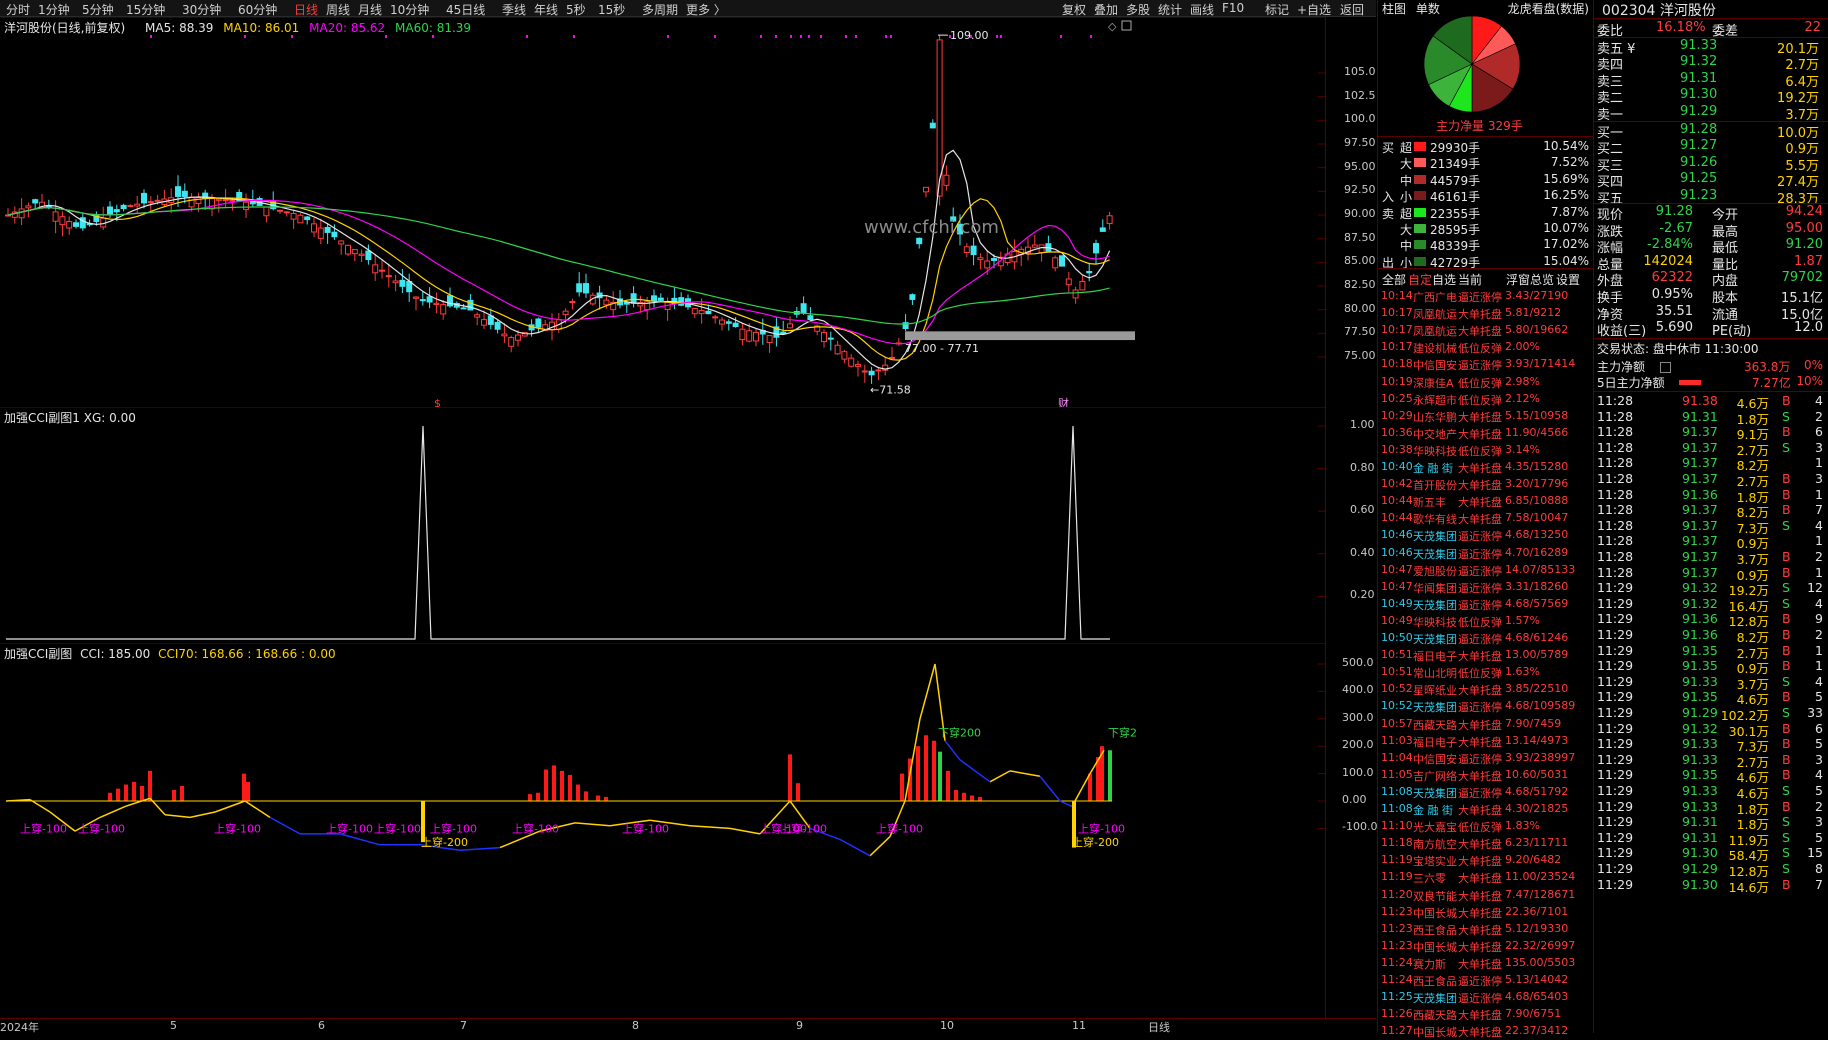  What do you see at coordinates (1233, 8) in the screenshot?
I see `toolbar-button-5: F10` at bounding box center [1233, 8].